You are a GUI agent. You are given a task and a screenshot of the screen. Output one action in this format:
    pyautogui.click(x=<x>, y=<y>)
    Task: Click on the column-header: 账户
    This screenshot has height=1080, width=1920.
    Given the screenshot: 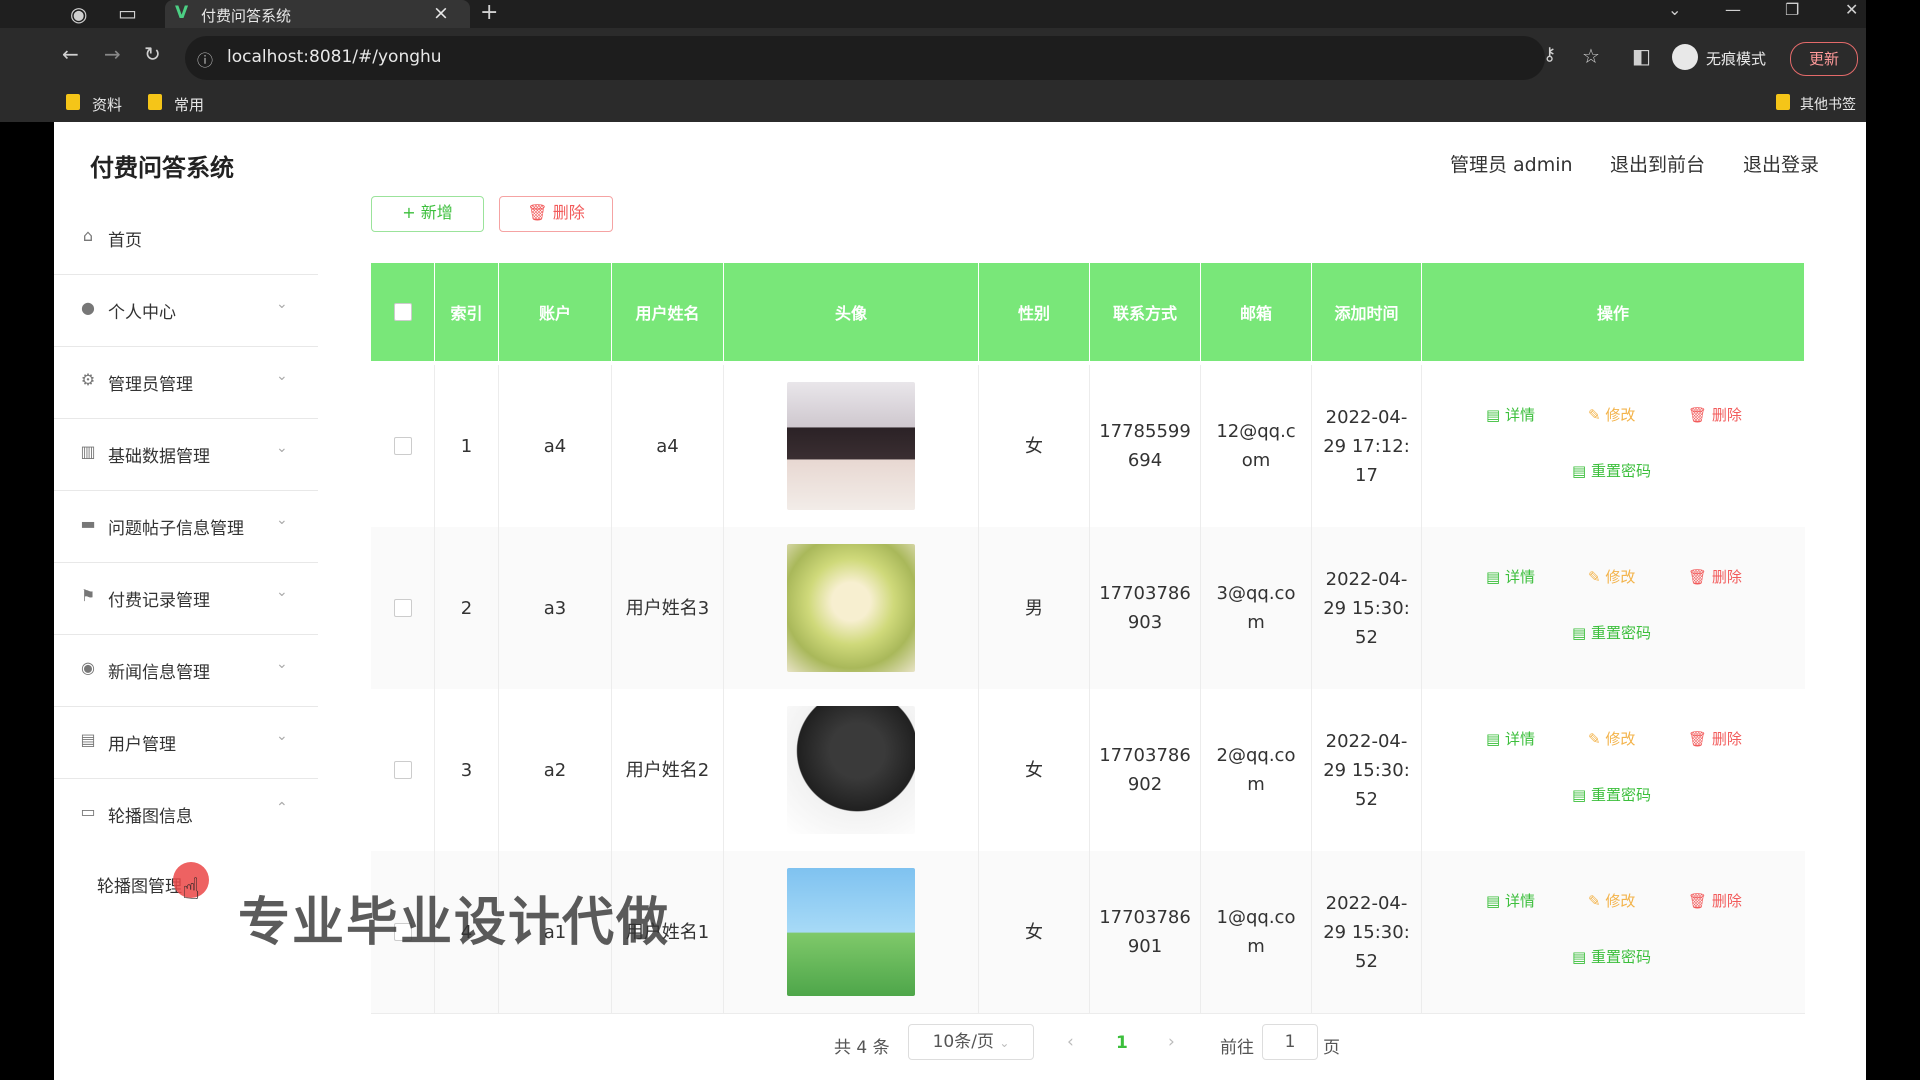 What is the action you would take?
    pyautogui.click(x=555, y=312)
    